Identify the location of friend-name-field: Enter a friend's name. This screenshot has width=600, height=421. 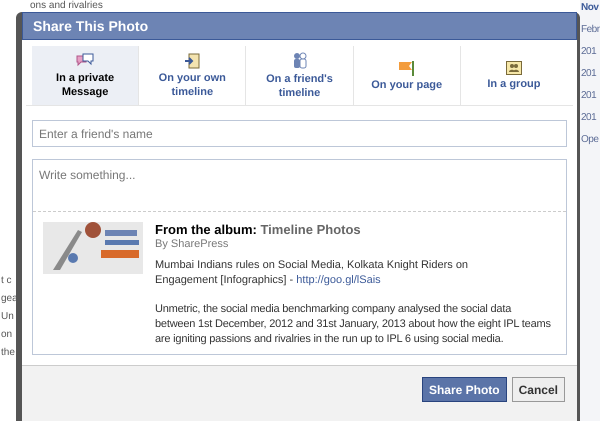
(299, 133).